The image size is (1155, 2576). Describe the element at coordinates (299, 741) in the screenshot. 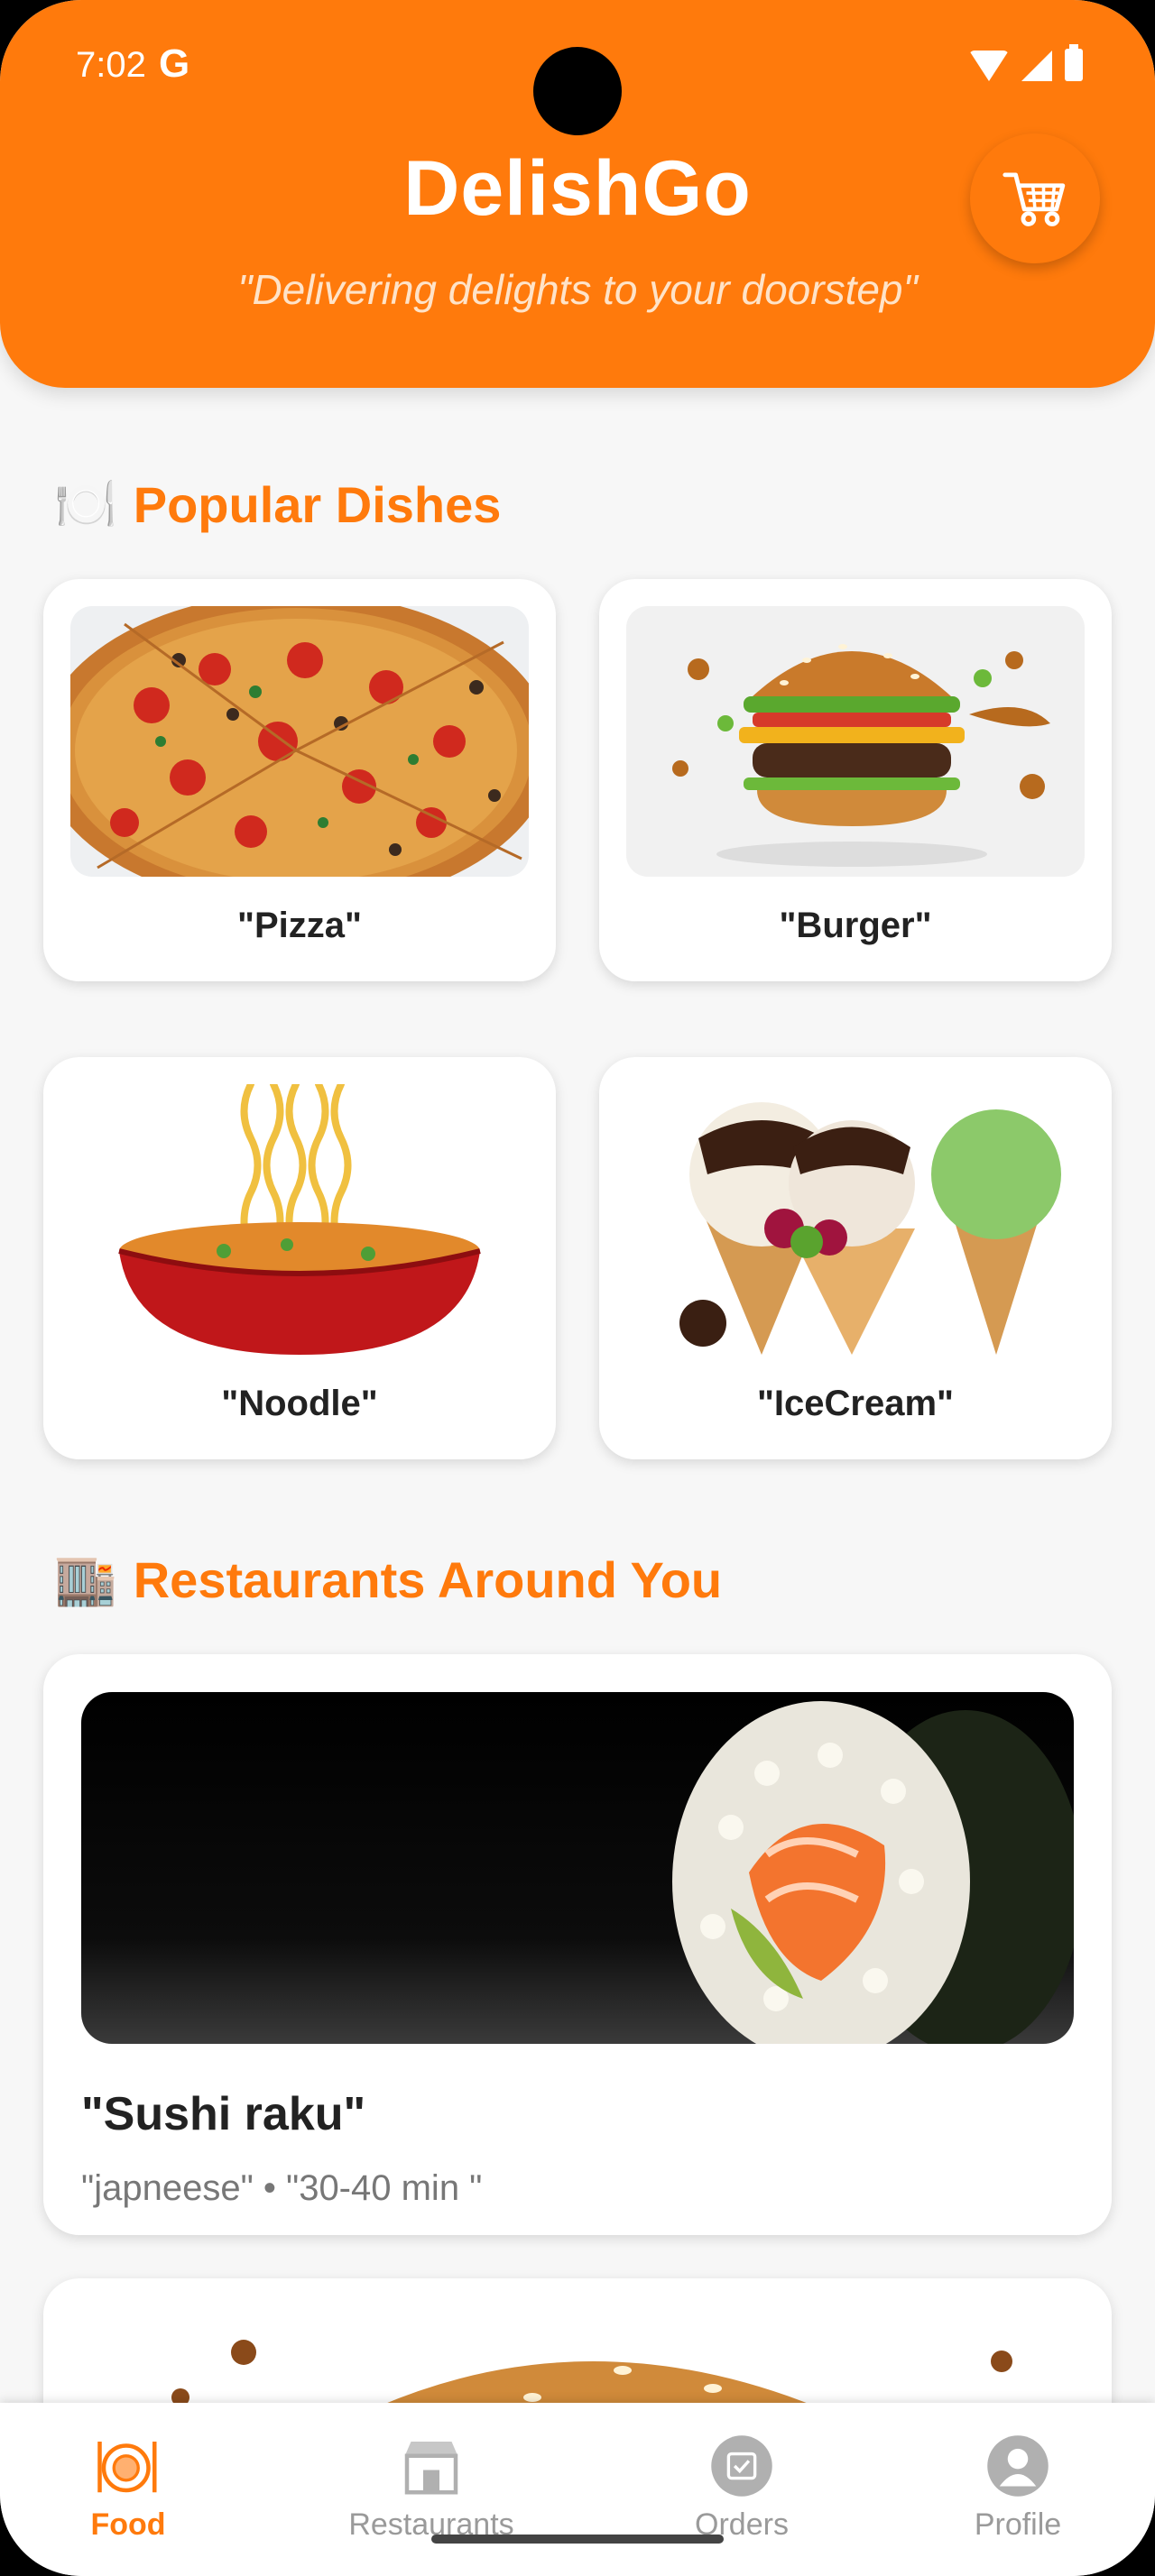

I see `pizza-image` at that location.